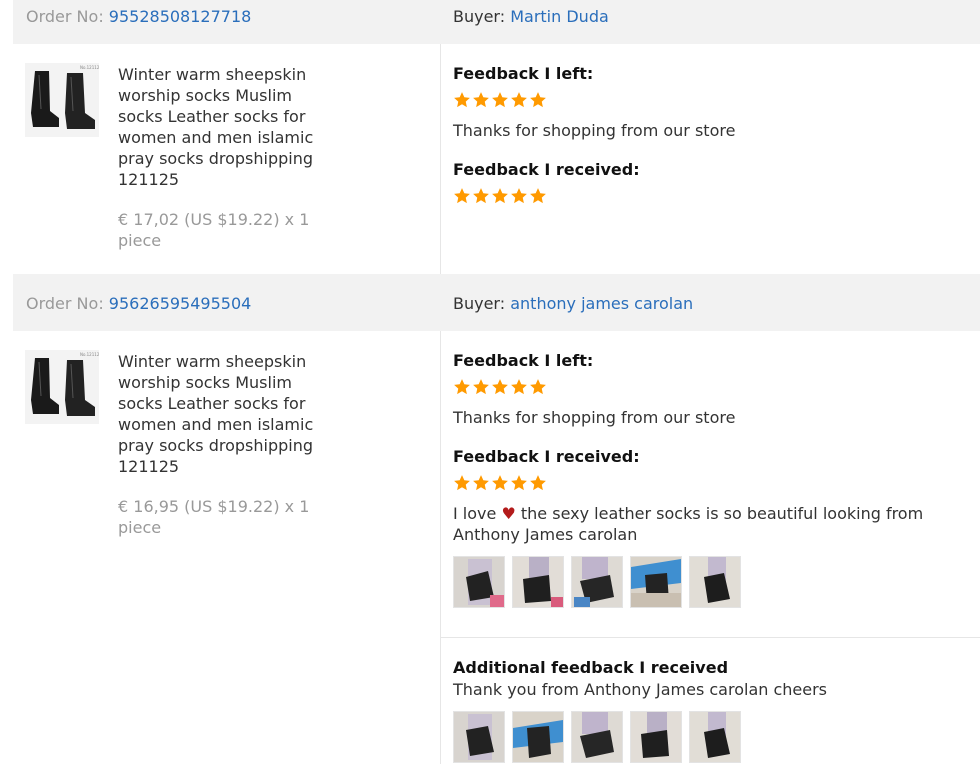 This screenshot has height=764, width=980. What do you see at coordinates (559, 16) in the screenshot?
I see `buyer-name-link: Martin Duda` at bounding box center [559, 16].